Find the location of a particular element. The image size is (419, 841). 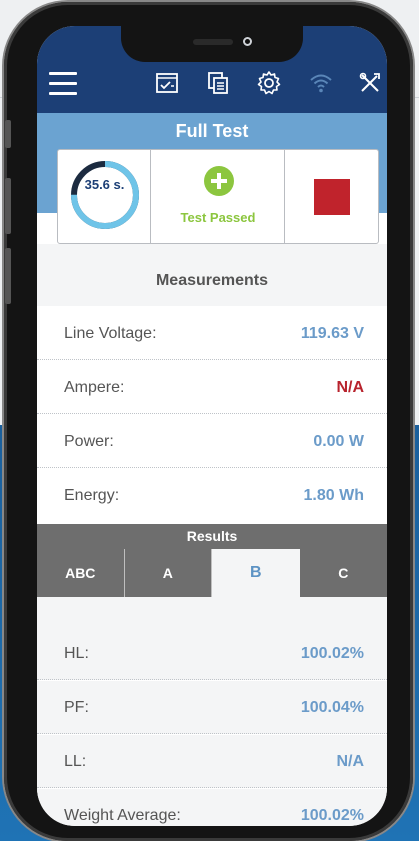

stop-button is located at coordinates (331, 196).